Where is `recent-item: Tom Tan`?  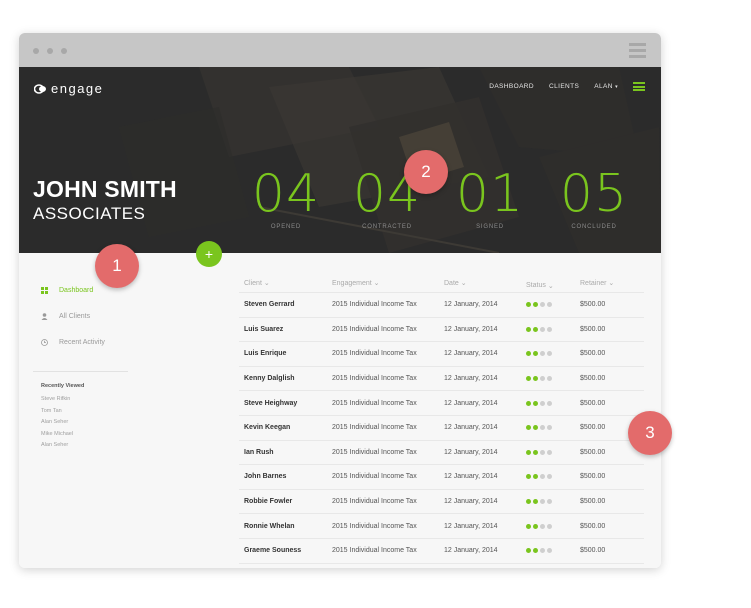
recent-item: Tom Tan is located at coordinates (57, 412).